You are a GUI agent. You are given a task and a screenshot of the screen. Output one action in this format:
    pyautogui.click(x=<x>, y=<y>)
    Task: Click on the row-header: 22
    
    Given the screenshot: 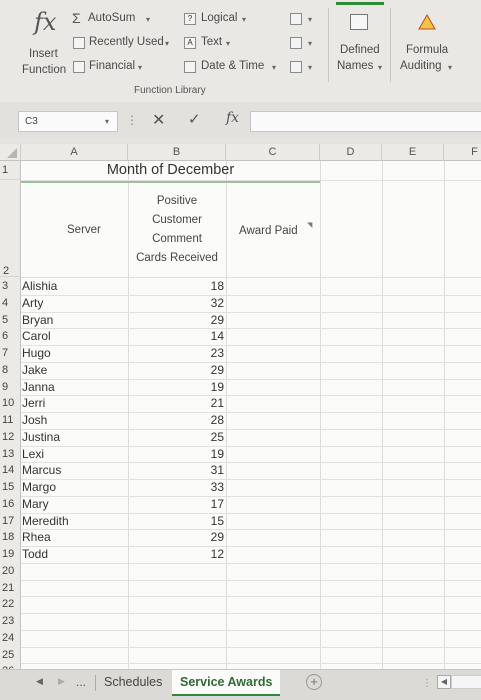 What is the action you would take?
    pyautogui.click(x=10, y=604)
    